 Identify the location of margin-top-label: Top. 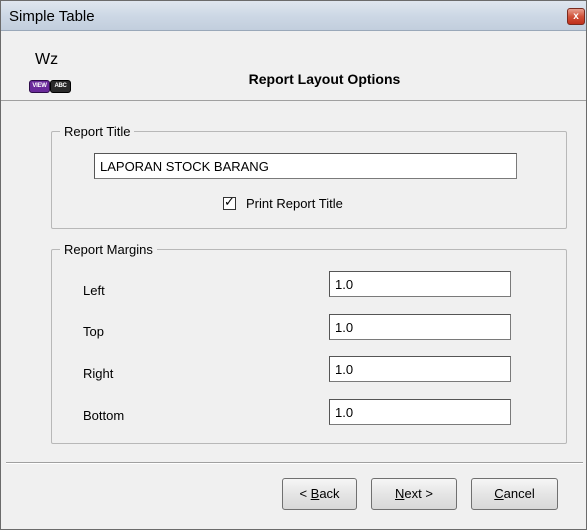
(93, 331).